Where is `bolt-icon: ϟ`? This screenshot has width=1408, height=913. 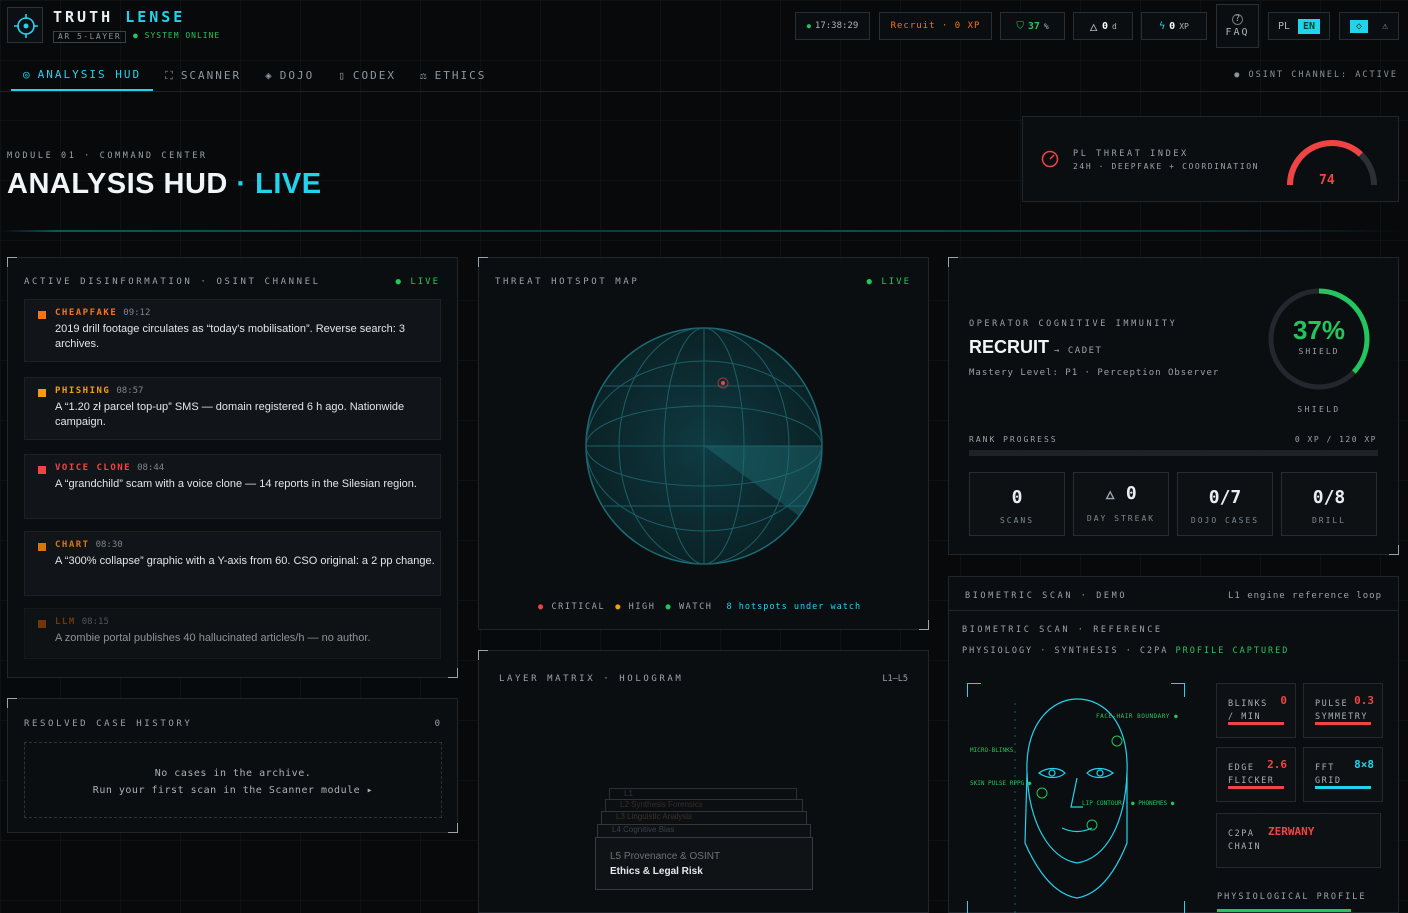 bolt-icon: ϟ is located at coordinates (1162, 26).